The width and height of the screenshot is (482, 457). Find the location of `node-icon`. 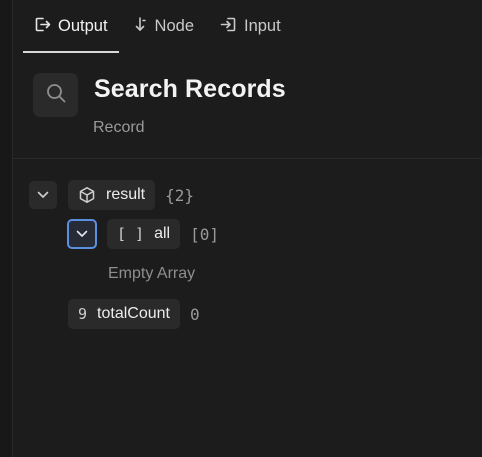

node-icon is located at coordinates (144, 27).